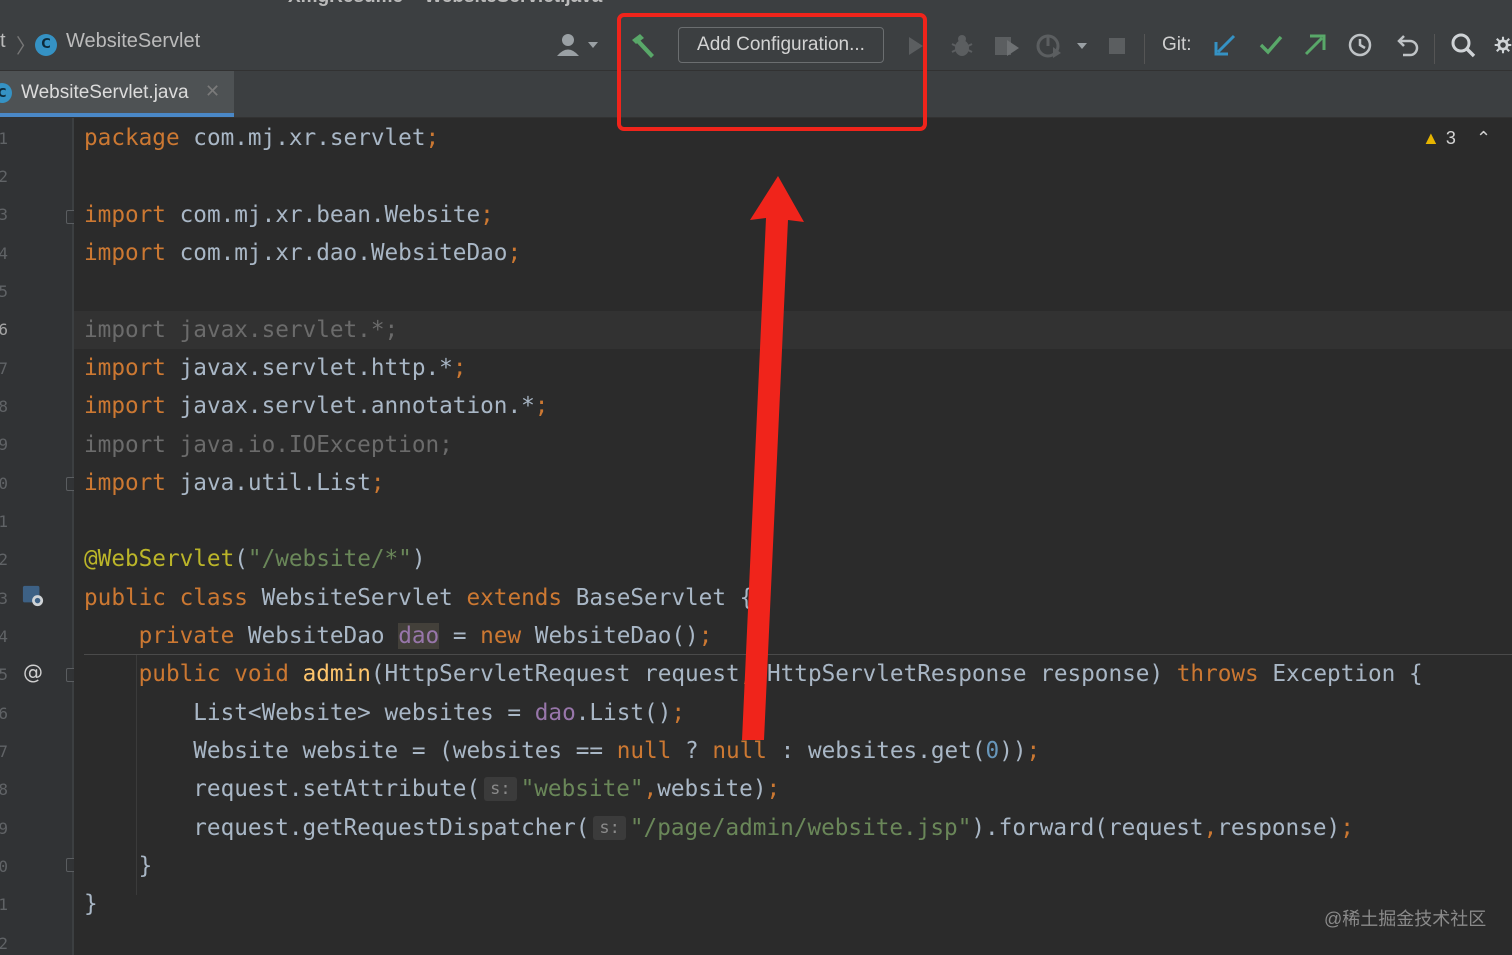 This screenshot has width=1512, height=955. I want to click on debug-icon, so click(962, 46).